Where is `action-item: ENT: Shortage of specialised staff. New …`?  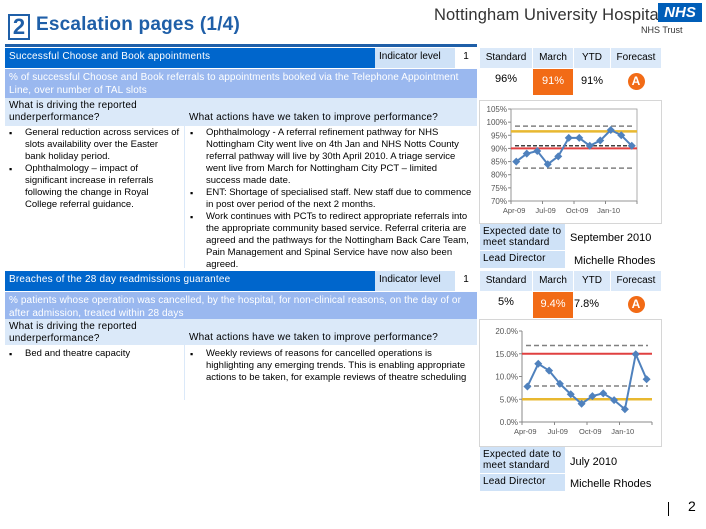
action-item: ENT: Shortage of specialised staff. New … is located at coordinates (330, 199).